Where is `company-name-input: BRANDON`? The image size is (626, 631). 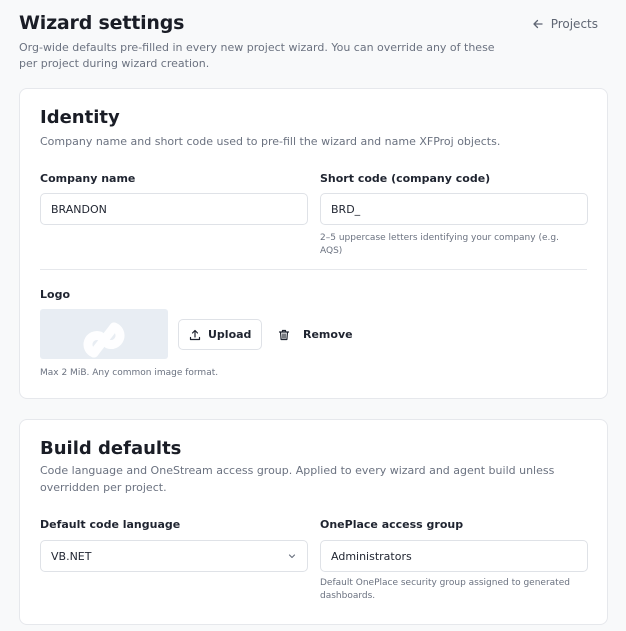
company-name-input: BRANDON is located at coordinates (174, 209).